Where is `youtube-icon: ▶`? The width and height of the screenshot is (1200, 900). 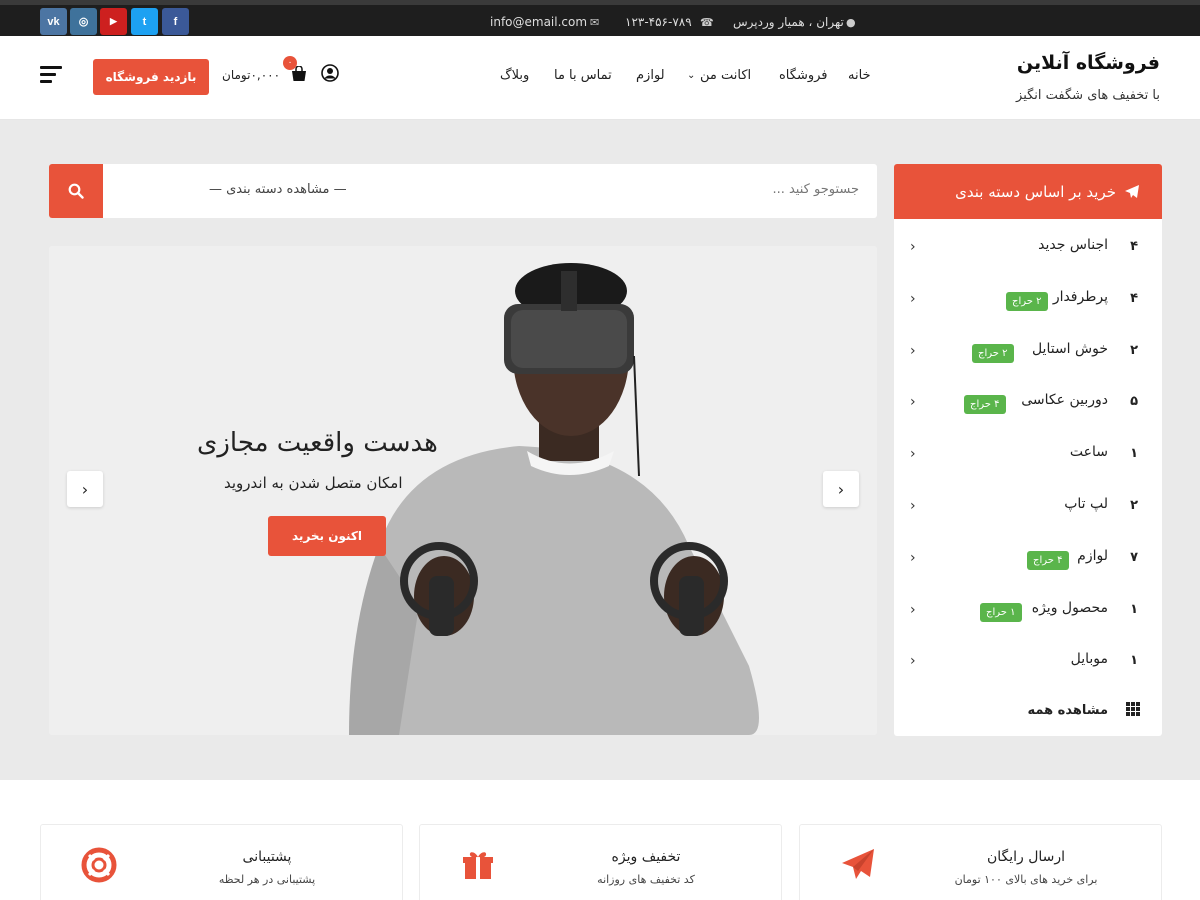
youtube-icon: ▶ is located at coordinates (113, 21).